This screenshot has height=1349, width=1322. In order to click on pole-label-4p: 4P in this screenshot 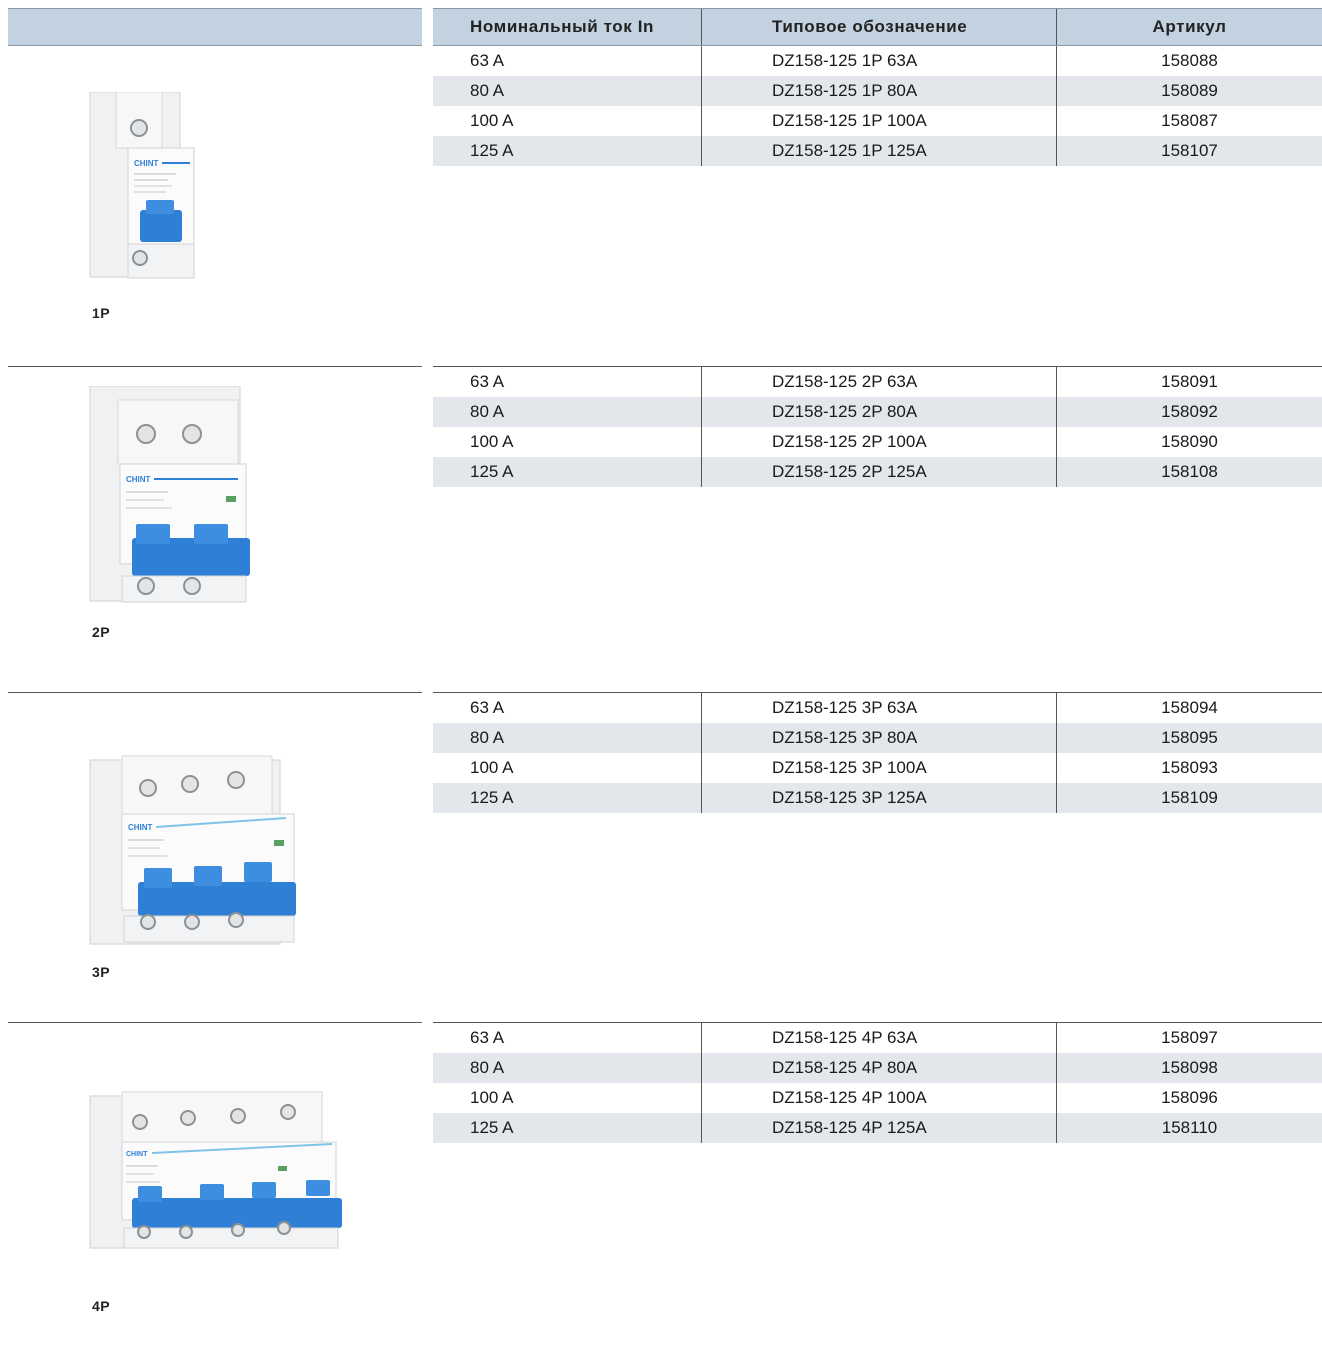, I will do `click(101, 1306)`.